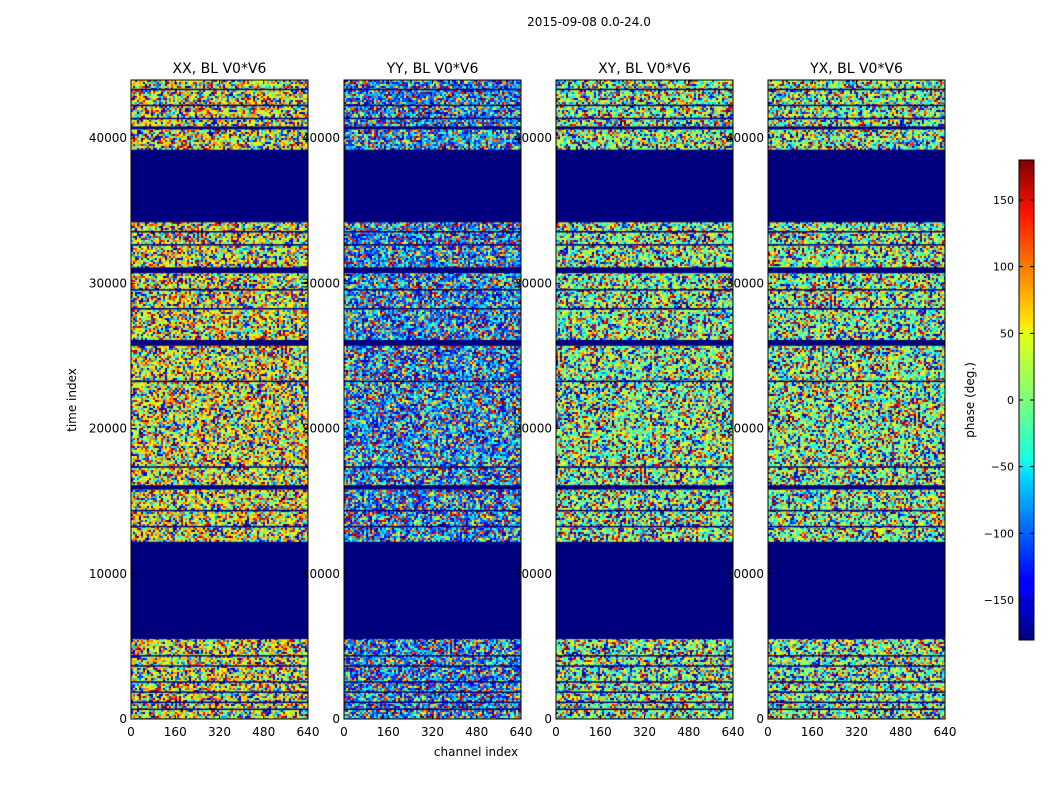 Image resolution: width=1050 pixels, height=800 pixels. Describe the element at coordinates (970, 400) in the screenshot. I see `colorbar-label: phase (deg.)` at that location.